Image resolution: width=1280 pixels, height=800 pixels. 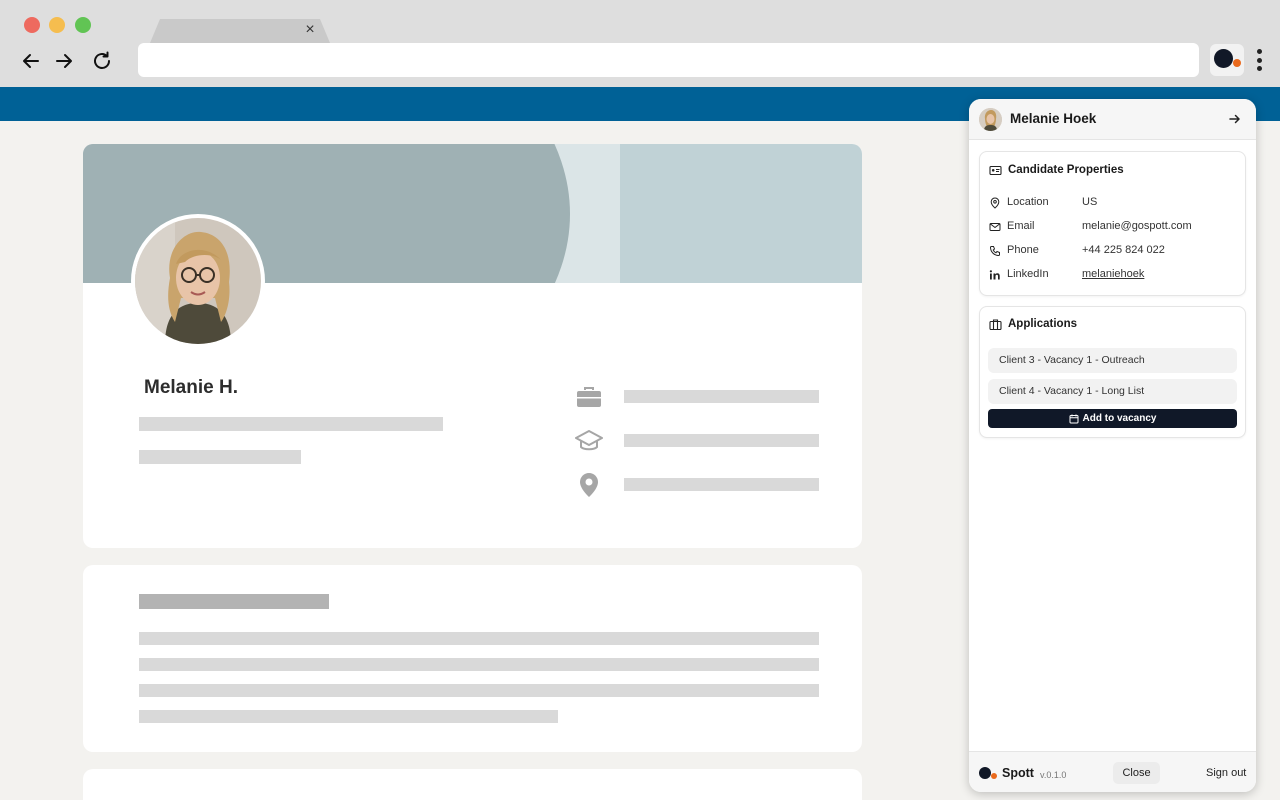 What do you see at coordinates (1112, 360) in the screenshot?
I see `application-item: Client 3 - Vacancy 1 - Outreach` at bounding box center [1112, 360].